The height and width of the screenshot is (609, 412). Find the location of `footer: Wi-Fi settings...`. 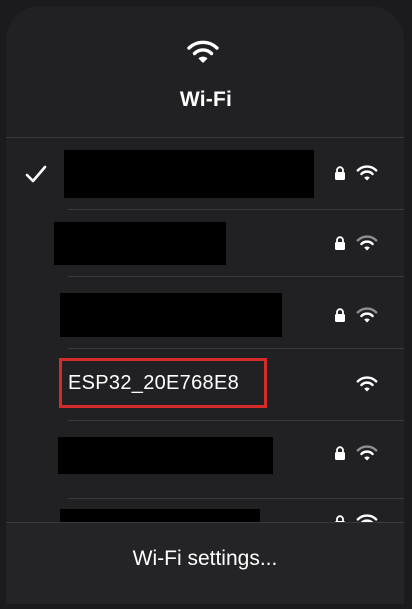

footer: Wi-Fi settings... is located at coordinates (205, 563).